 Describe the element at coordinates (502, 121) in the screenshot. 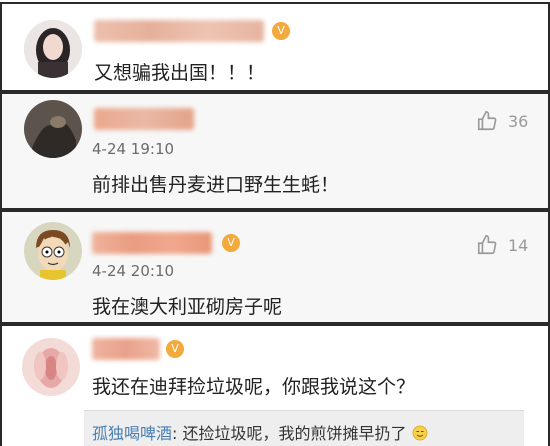

I see `like-button: 36` at that location.